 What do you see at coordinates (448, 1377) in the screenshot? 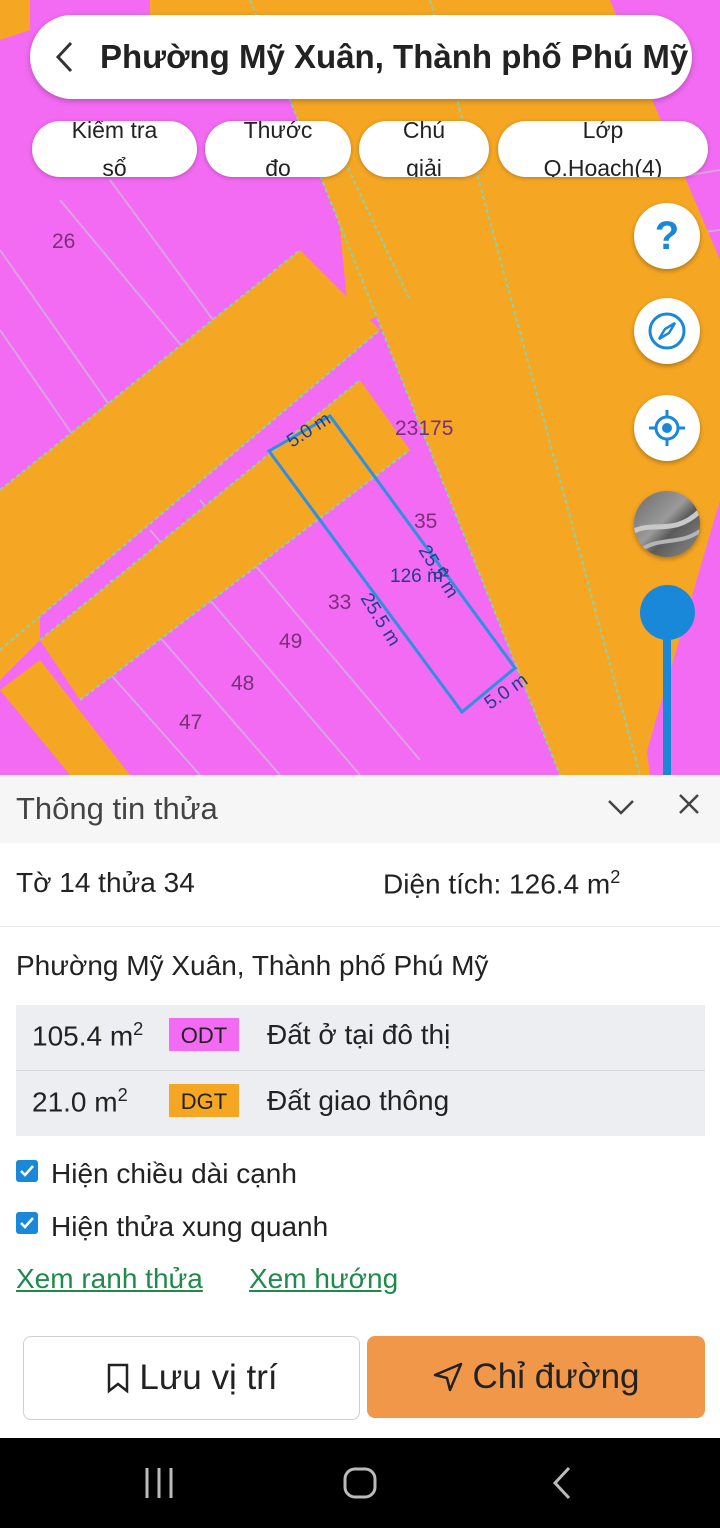
I see `navigation-arrow-icon` at bounding box center [448, 1377].